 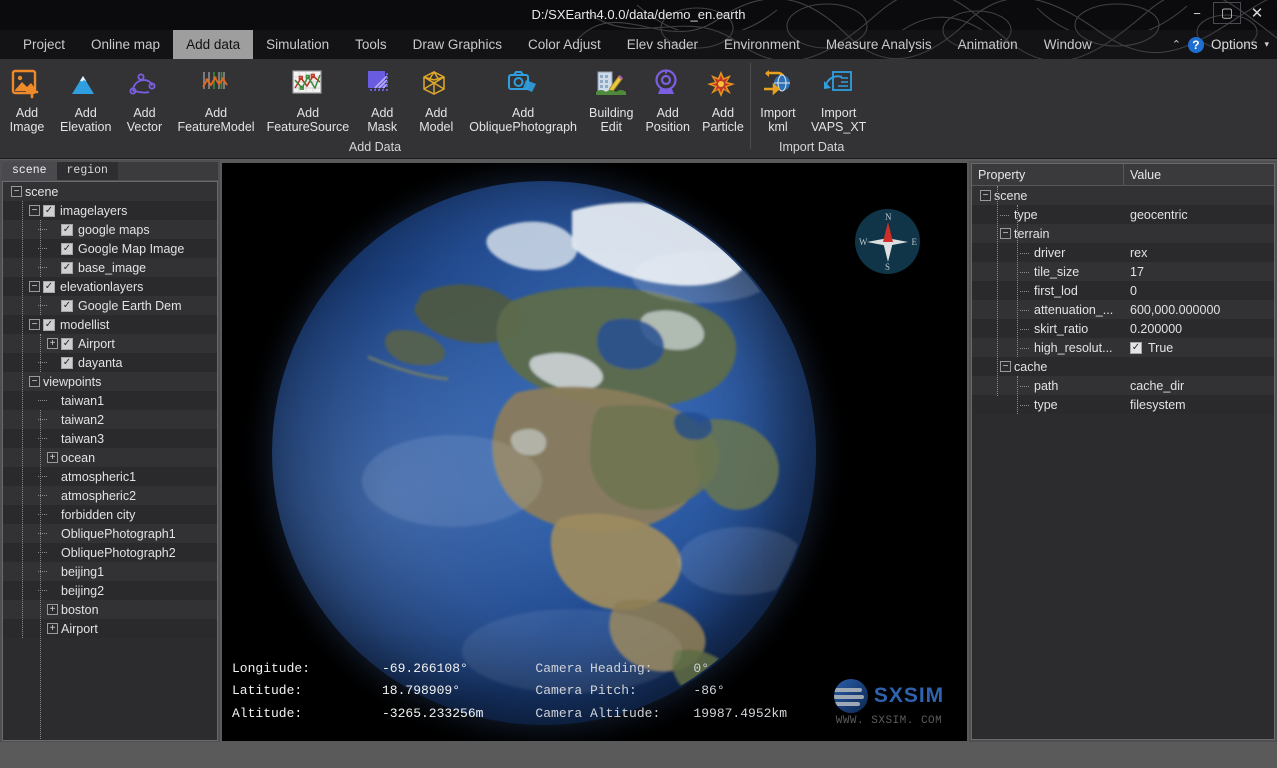 I want to click on tree-item-beijing2: ⌐beijing2, so click(x=110, y=590).